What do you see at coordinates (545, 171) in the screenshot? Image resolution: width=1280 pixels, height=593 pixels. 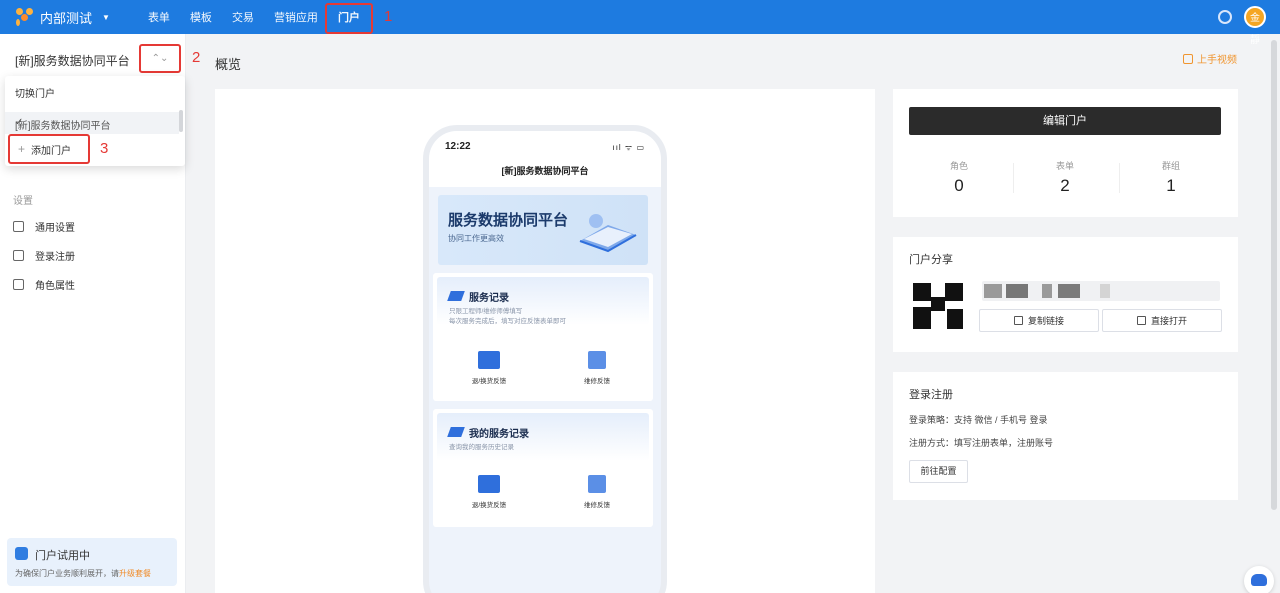 I see `phone-title: [新]服务数据协同平台` at bounding box center [545, 171].